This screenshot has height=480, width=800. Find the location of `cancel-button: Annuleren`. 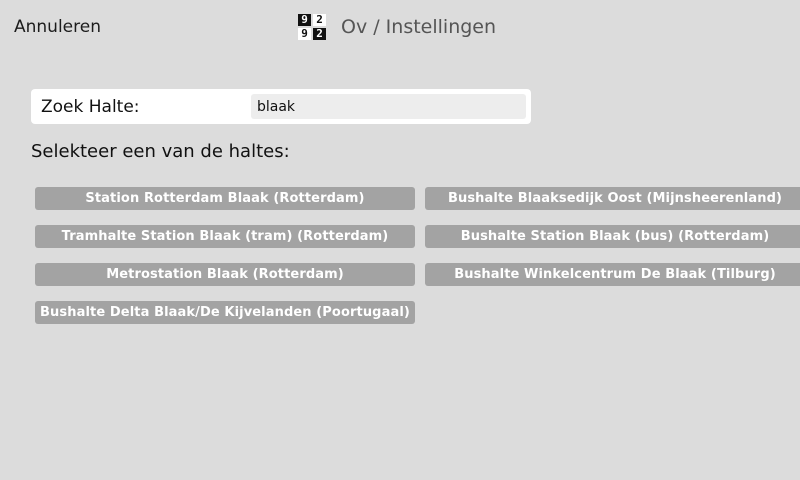

cancel-button: Annuleren is located at coordinates (57, 27).